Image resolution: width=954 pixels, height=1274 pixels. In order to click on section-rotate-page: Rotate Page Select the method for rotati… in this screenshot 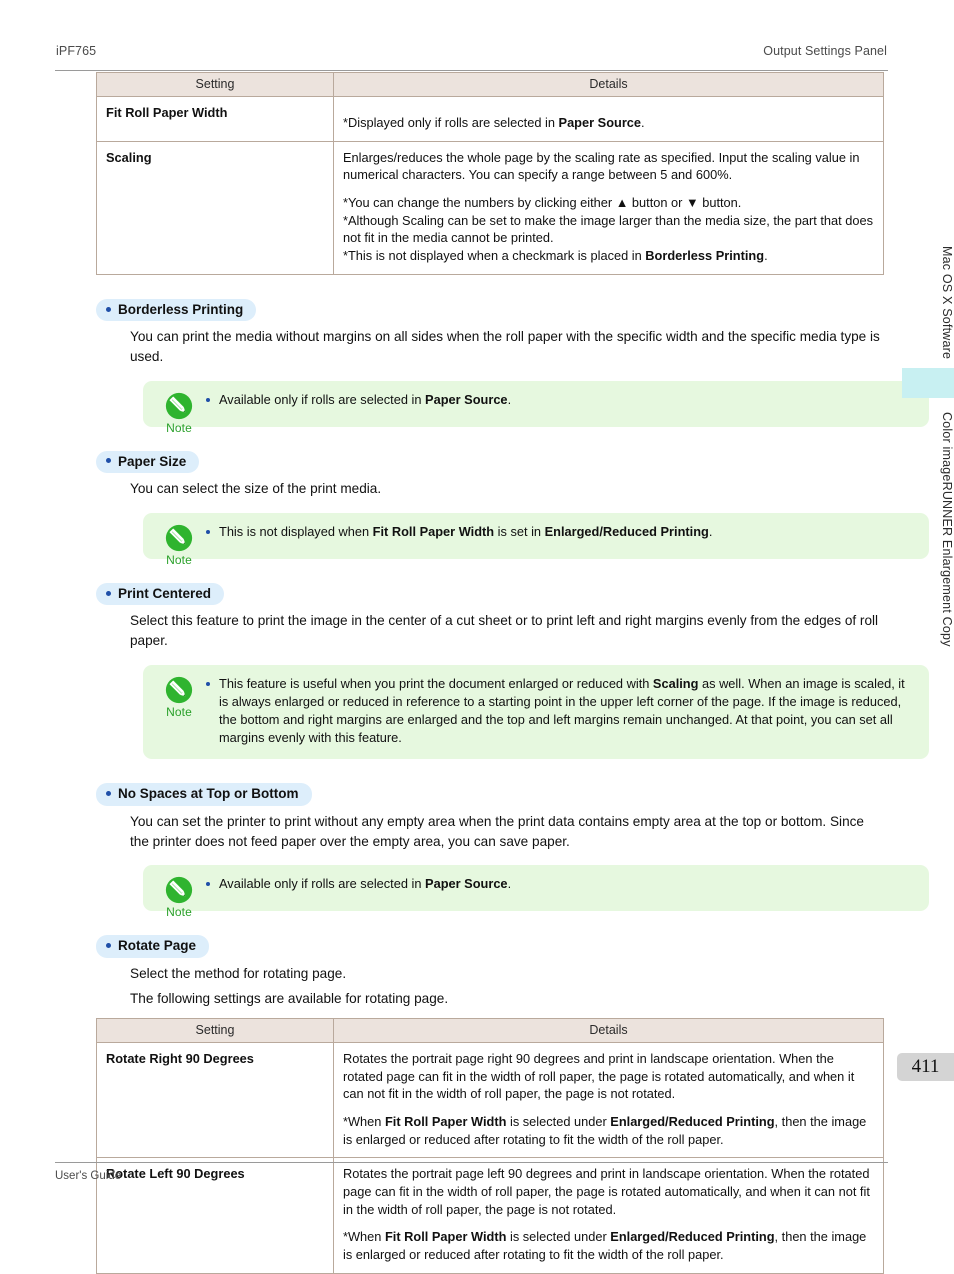, I will do `click(489, 972)`.